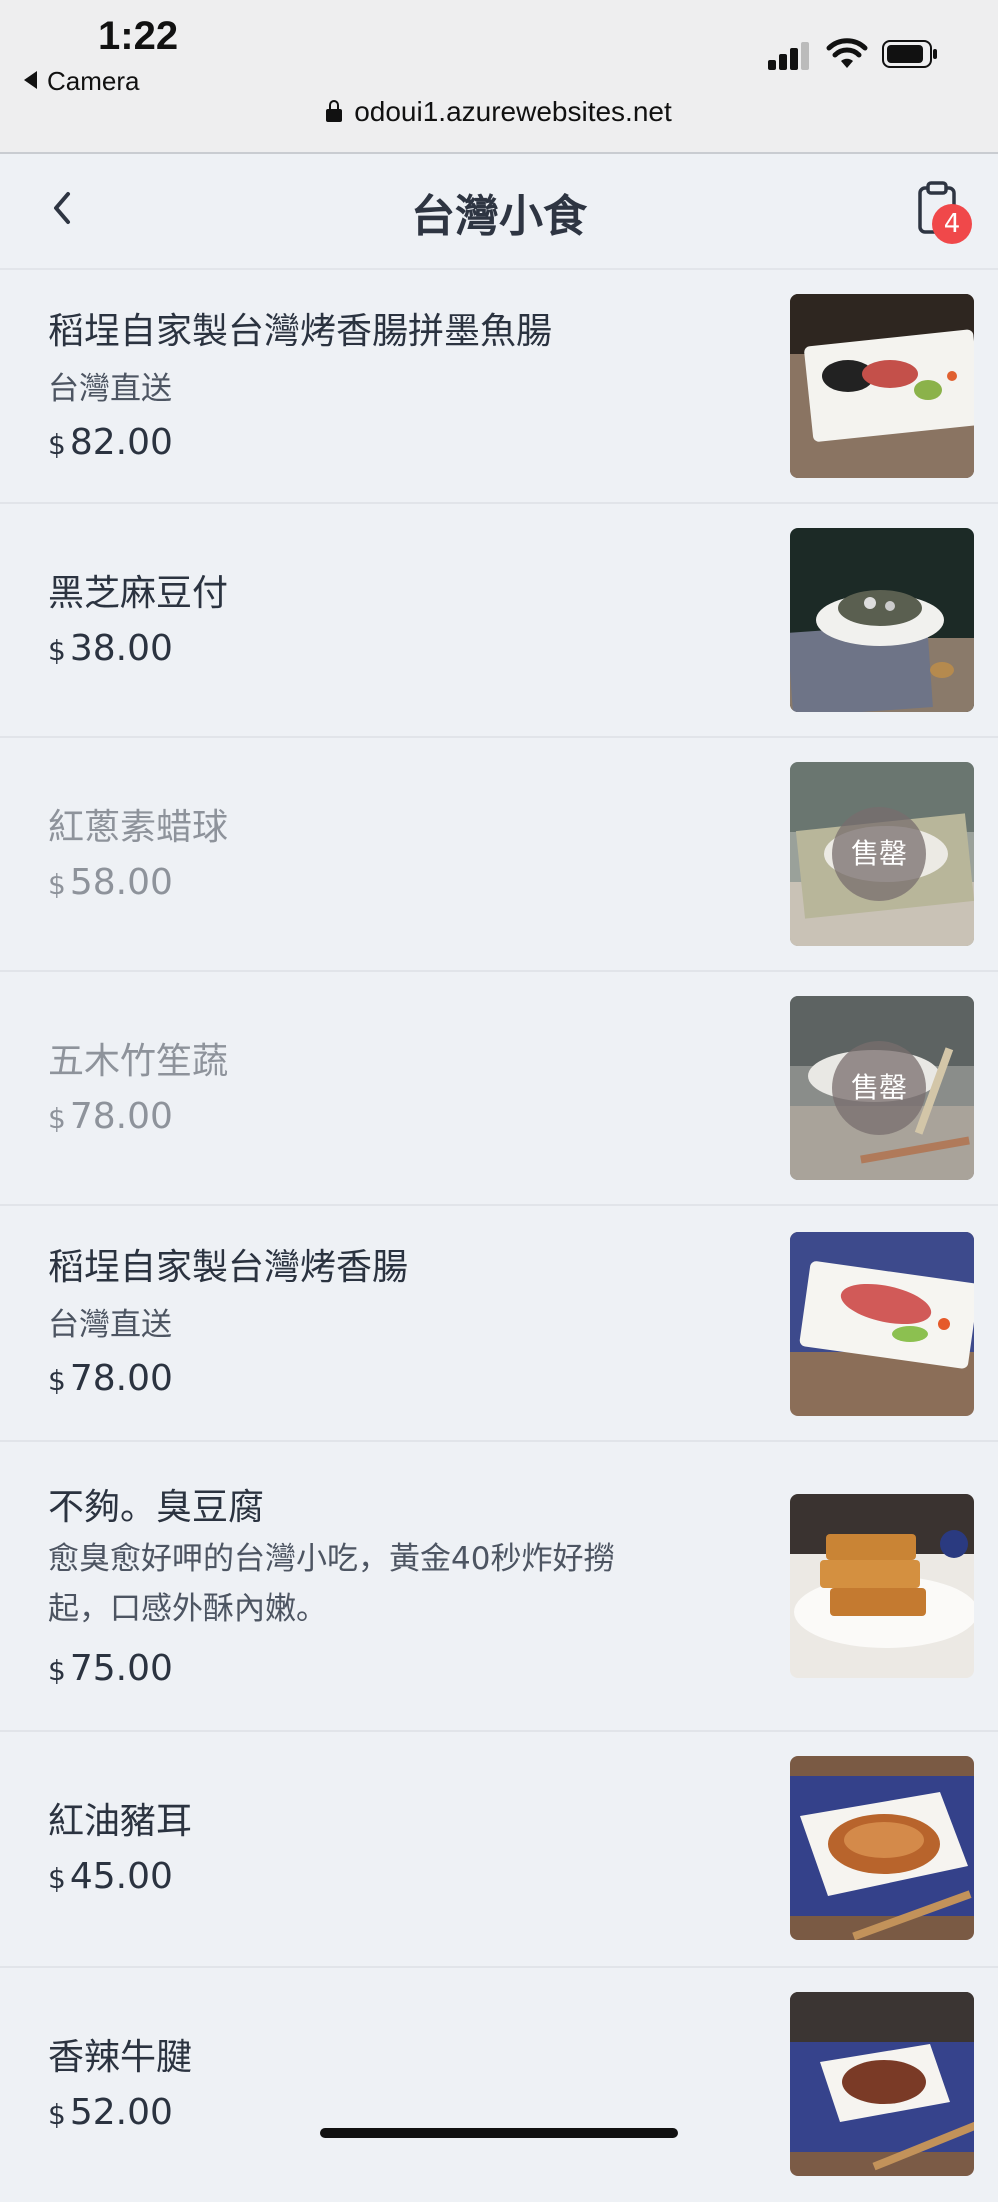 The image size is (998, 2202). I want to click on item-price: $38.00, so click(110, 648).